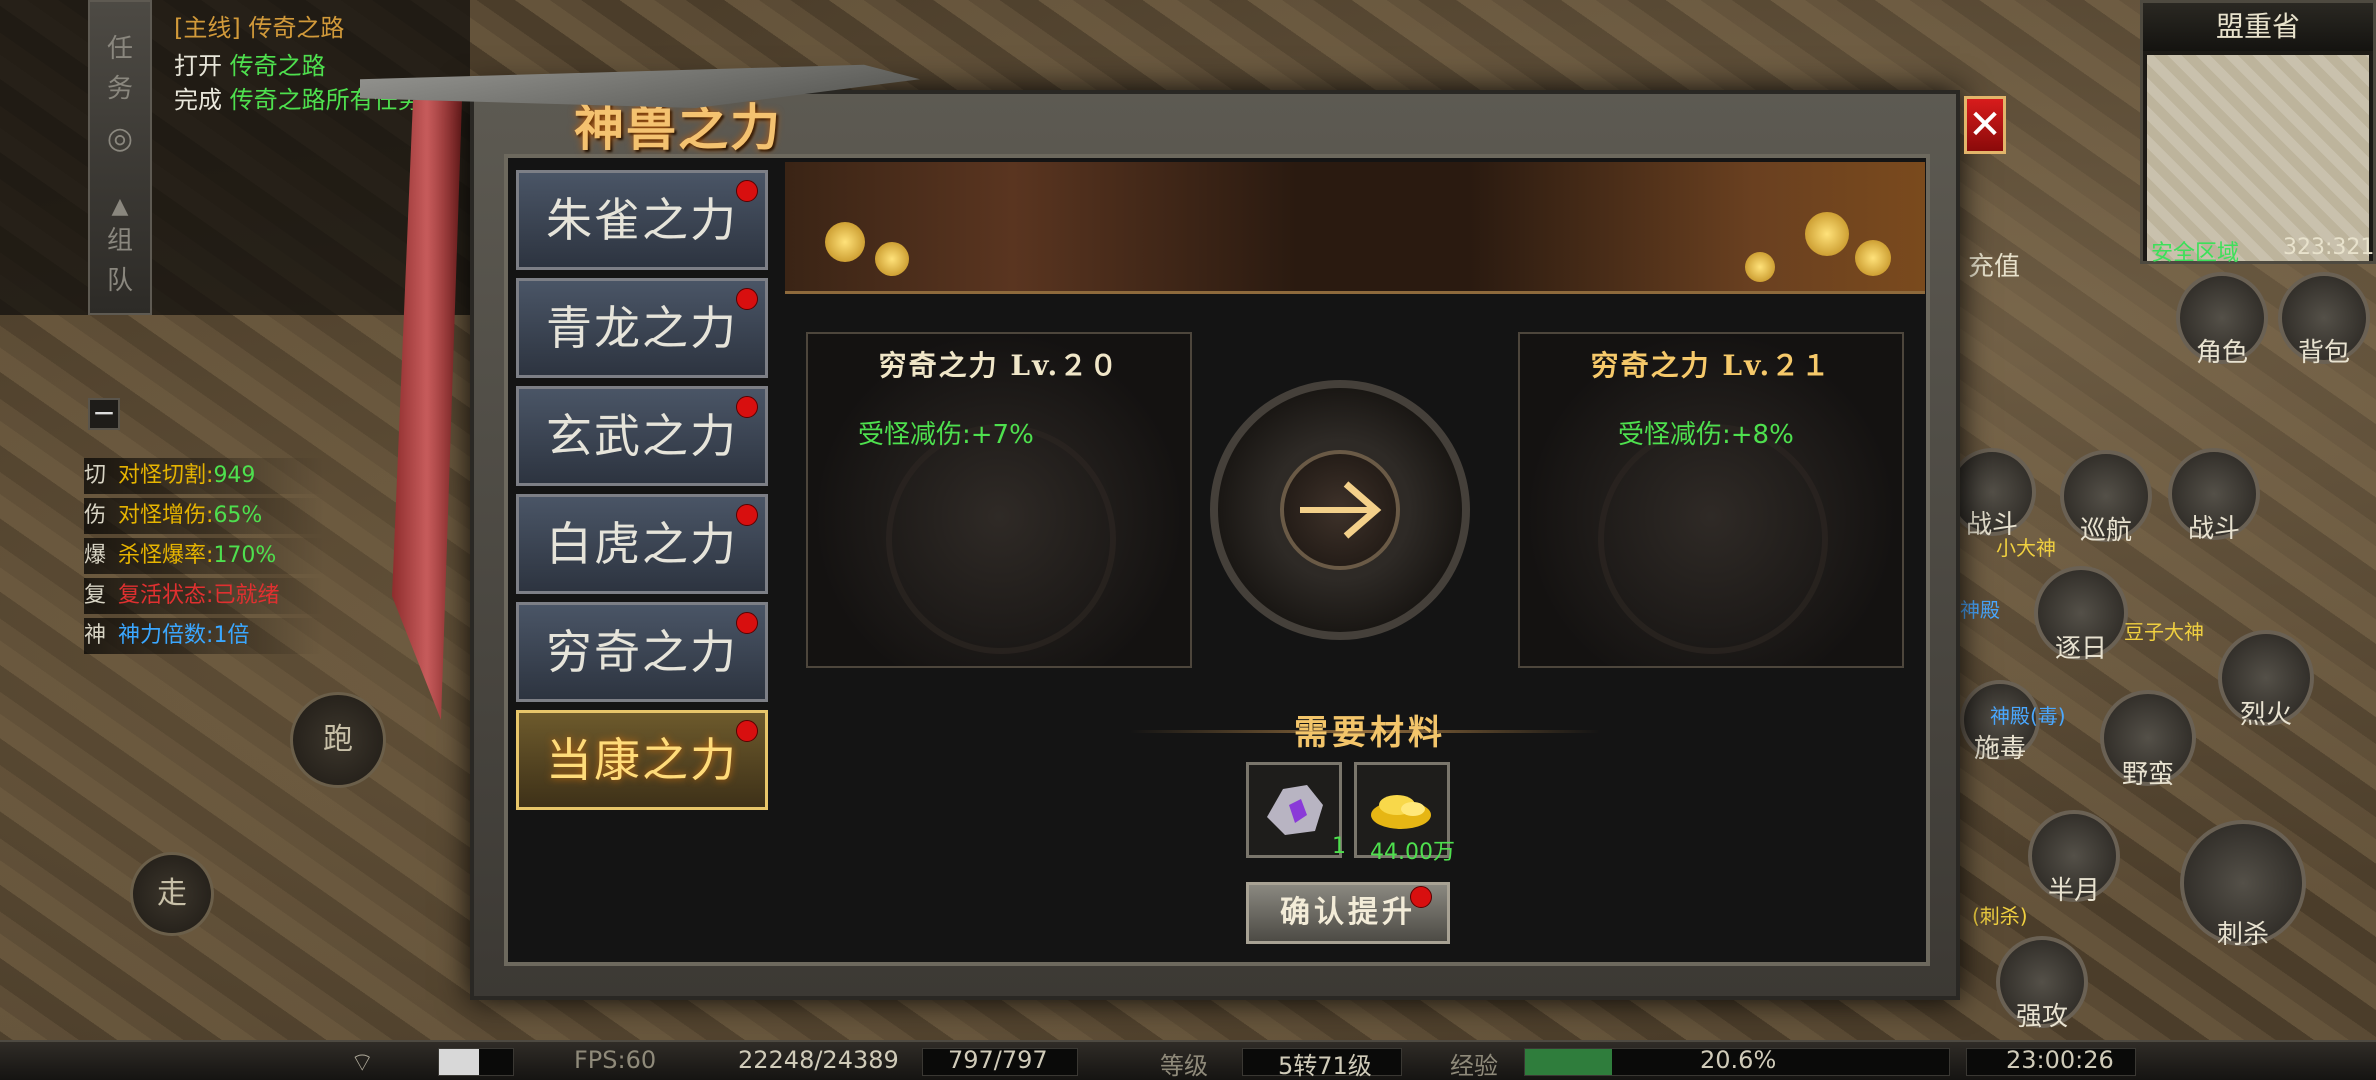 The image size is (2376, 1080). I want to click on current-level-card: 穷奇之力 Lv.２０ 受怪减伤:+7%, so click(999, 500).